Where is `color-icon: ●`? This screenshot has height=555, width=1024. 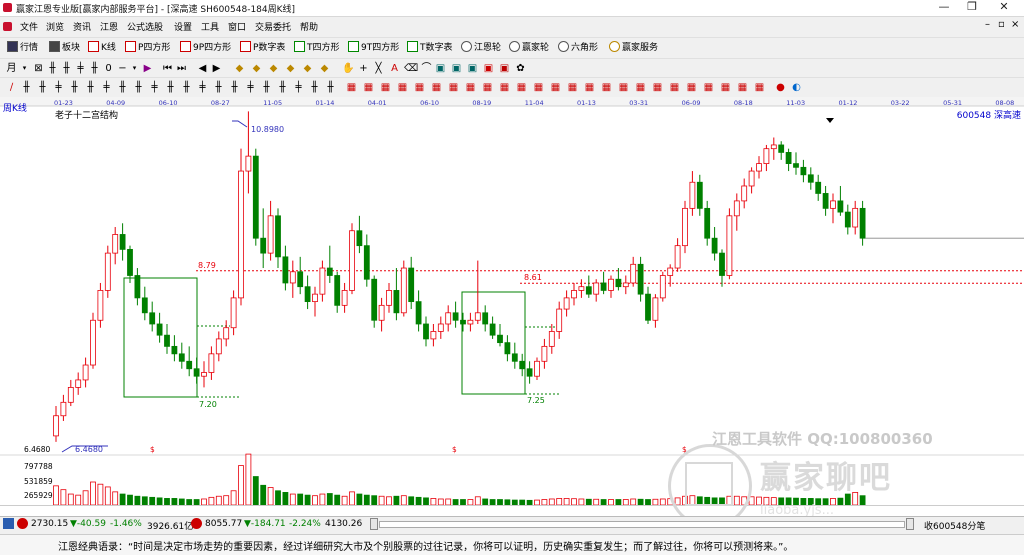 color-icon: ● is located at coordinates (780, 87).